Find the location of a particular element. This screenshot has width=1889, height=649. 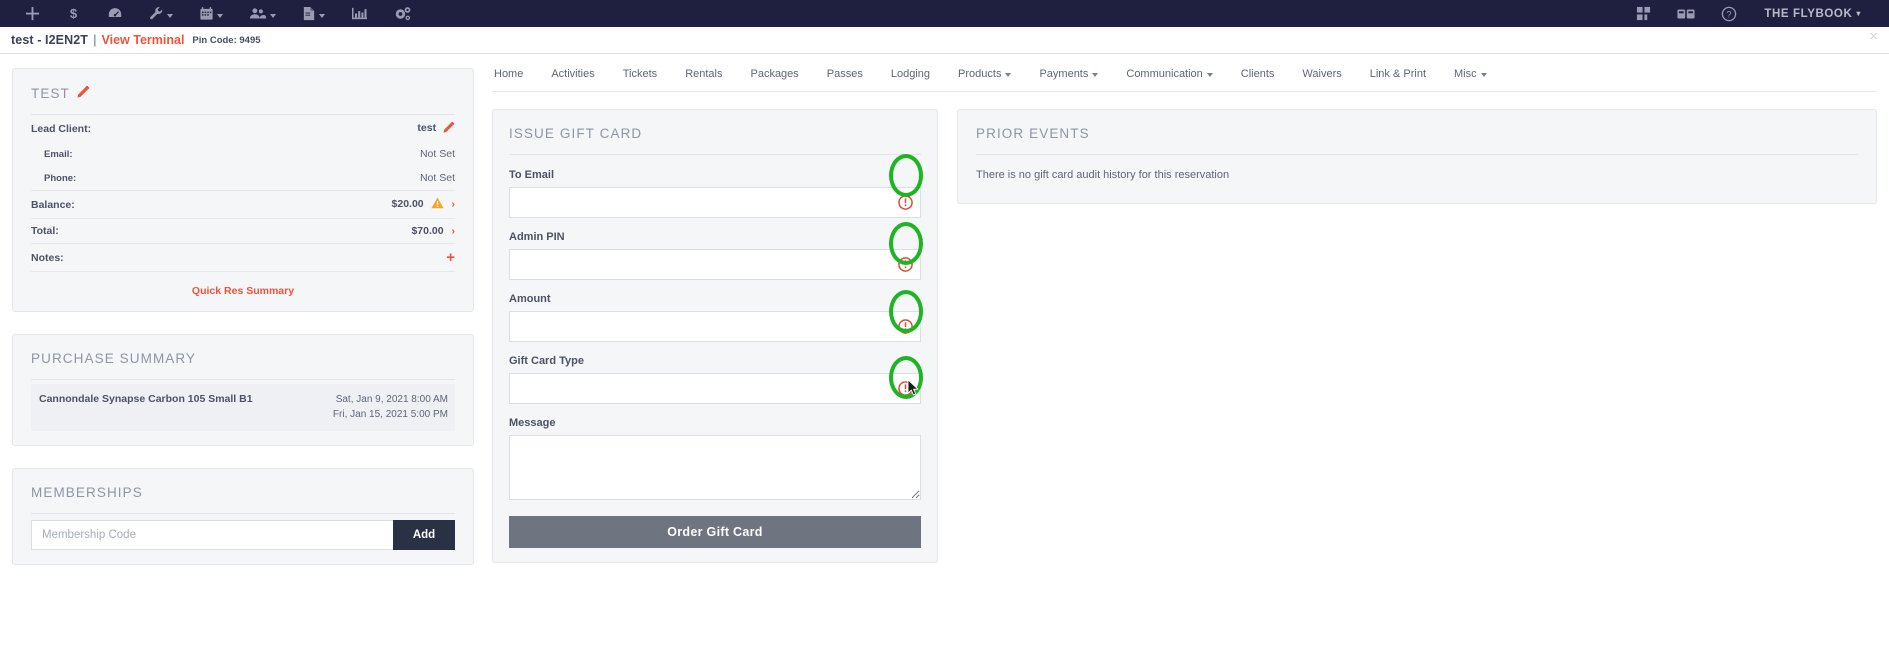

chart-icon-button is located at coordinates (359, 13).